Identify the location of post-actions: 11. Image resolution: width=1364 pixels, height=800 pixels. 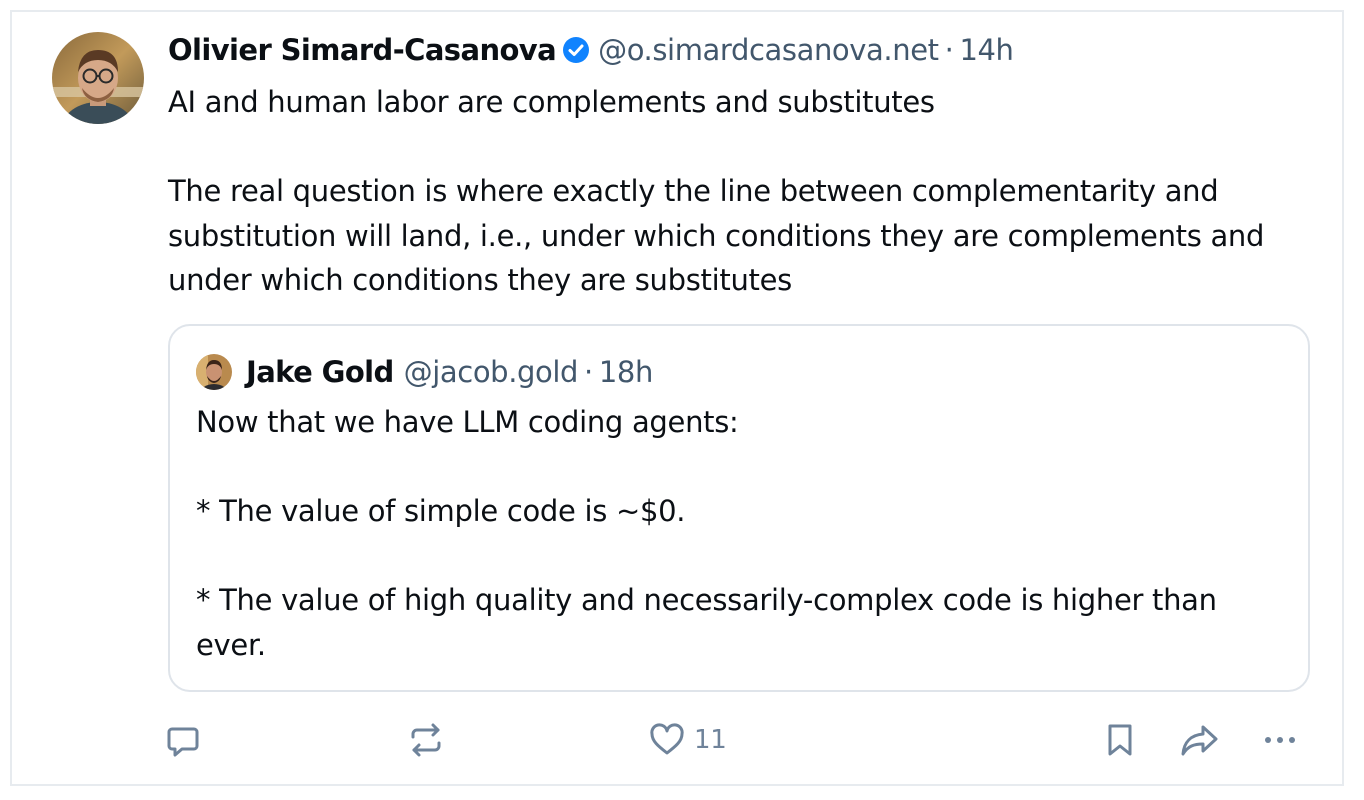
(682, 740).